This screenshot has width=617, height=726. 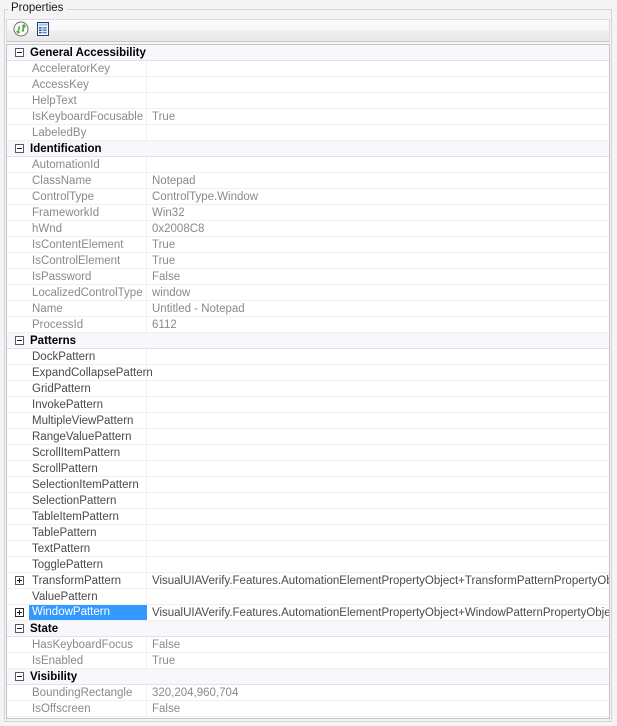 I want to click on property-row-help-text: HelpText, so click(x=308, y=101).